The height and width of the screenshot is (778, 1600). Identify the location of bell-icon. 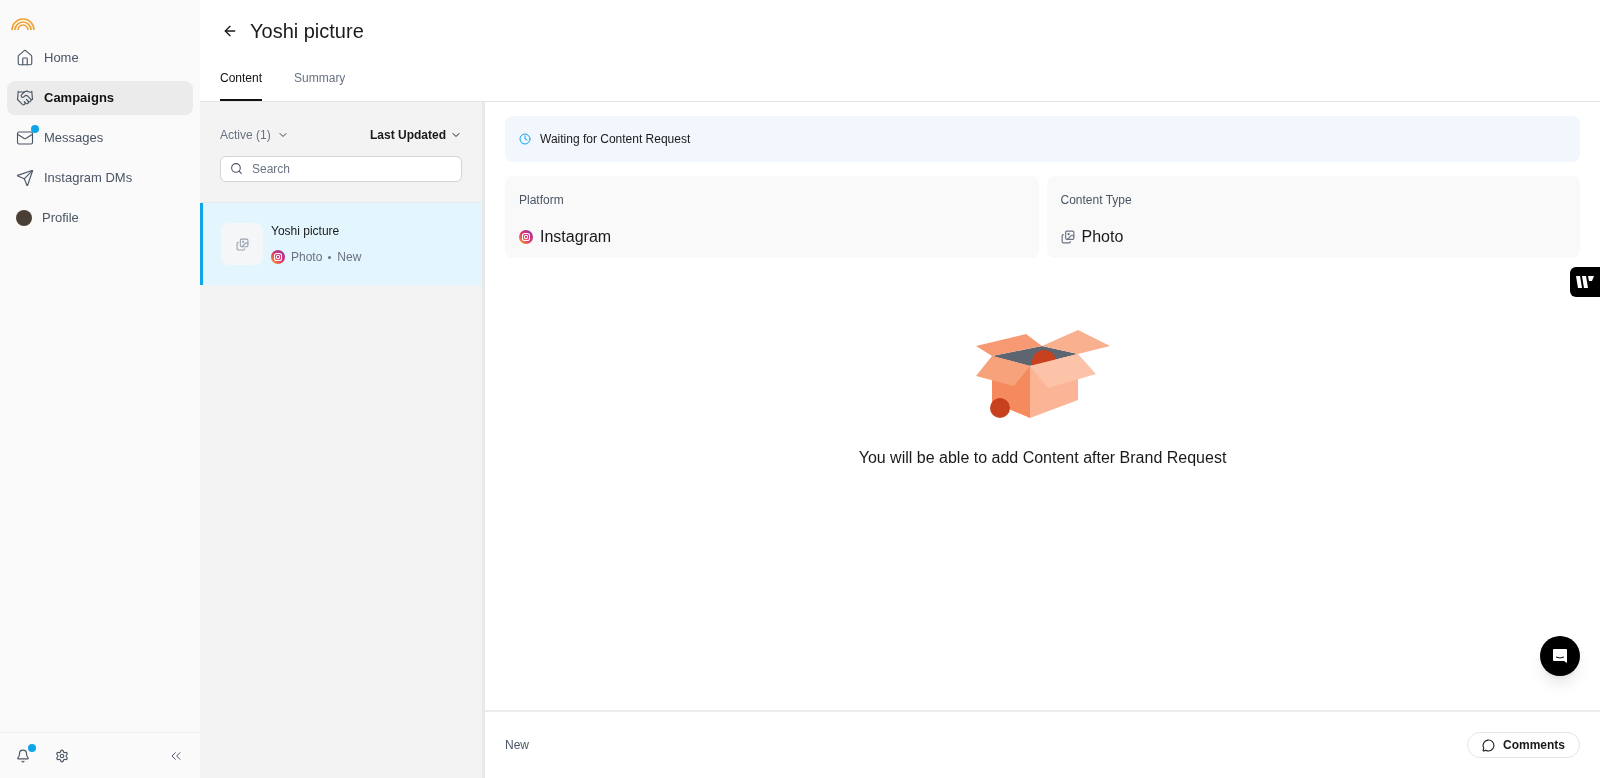
(23, 755).